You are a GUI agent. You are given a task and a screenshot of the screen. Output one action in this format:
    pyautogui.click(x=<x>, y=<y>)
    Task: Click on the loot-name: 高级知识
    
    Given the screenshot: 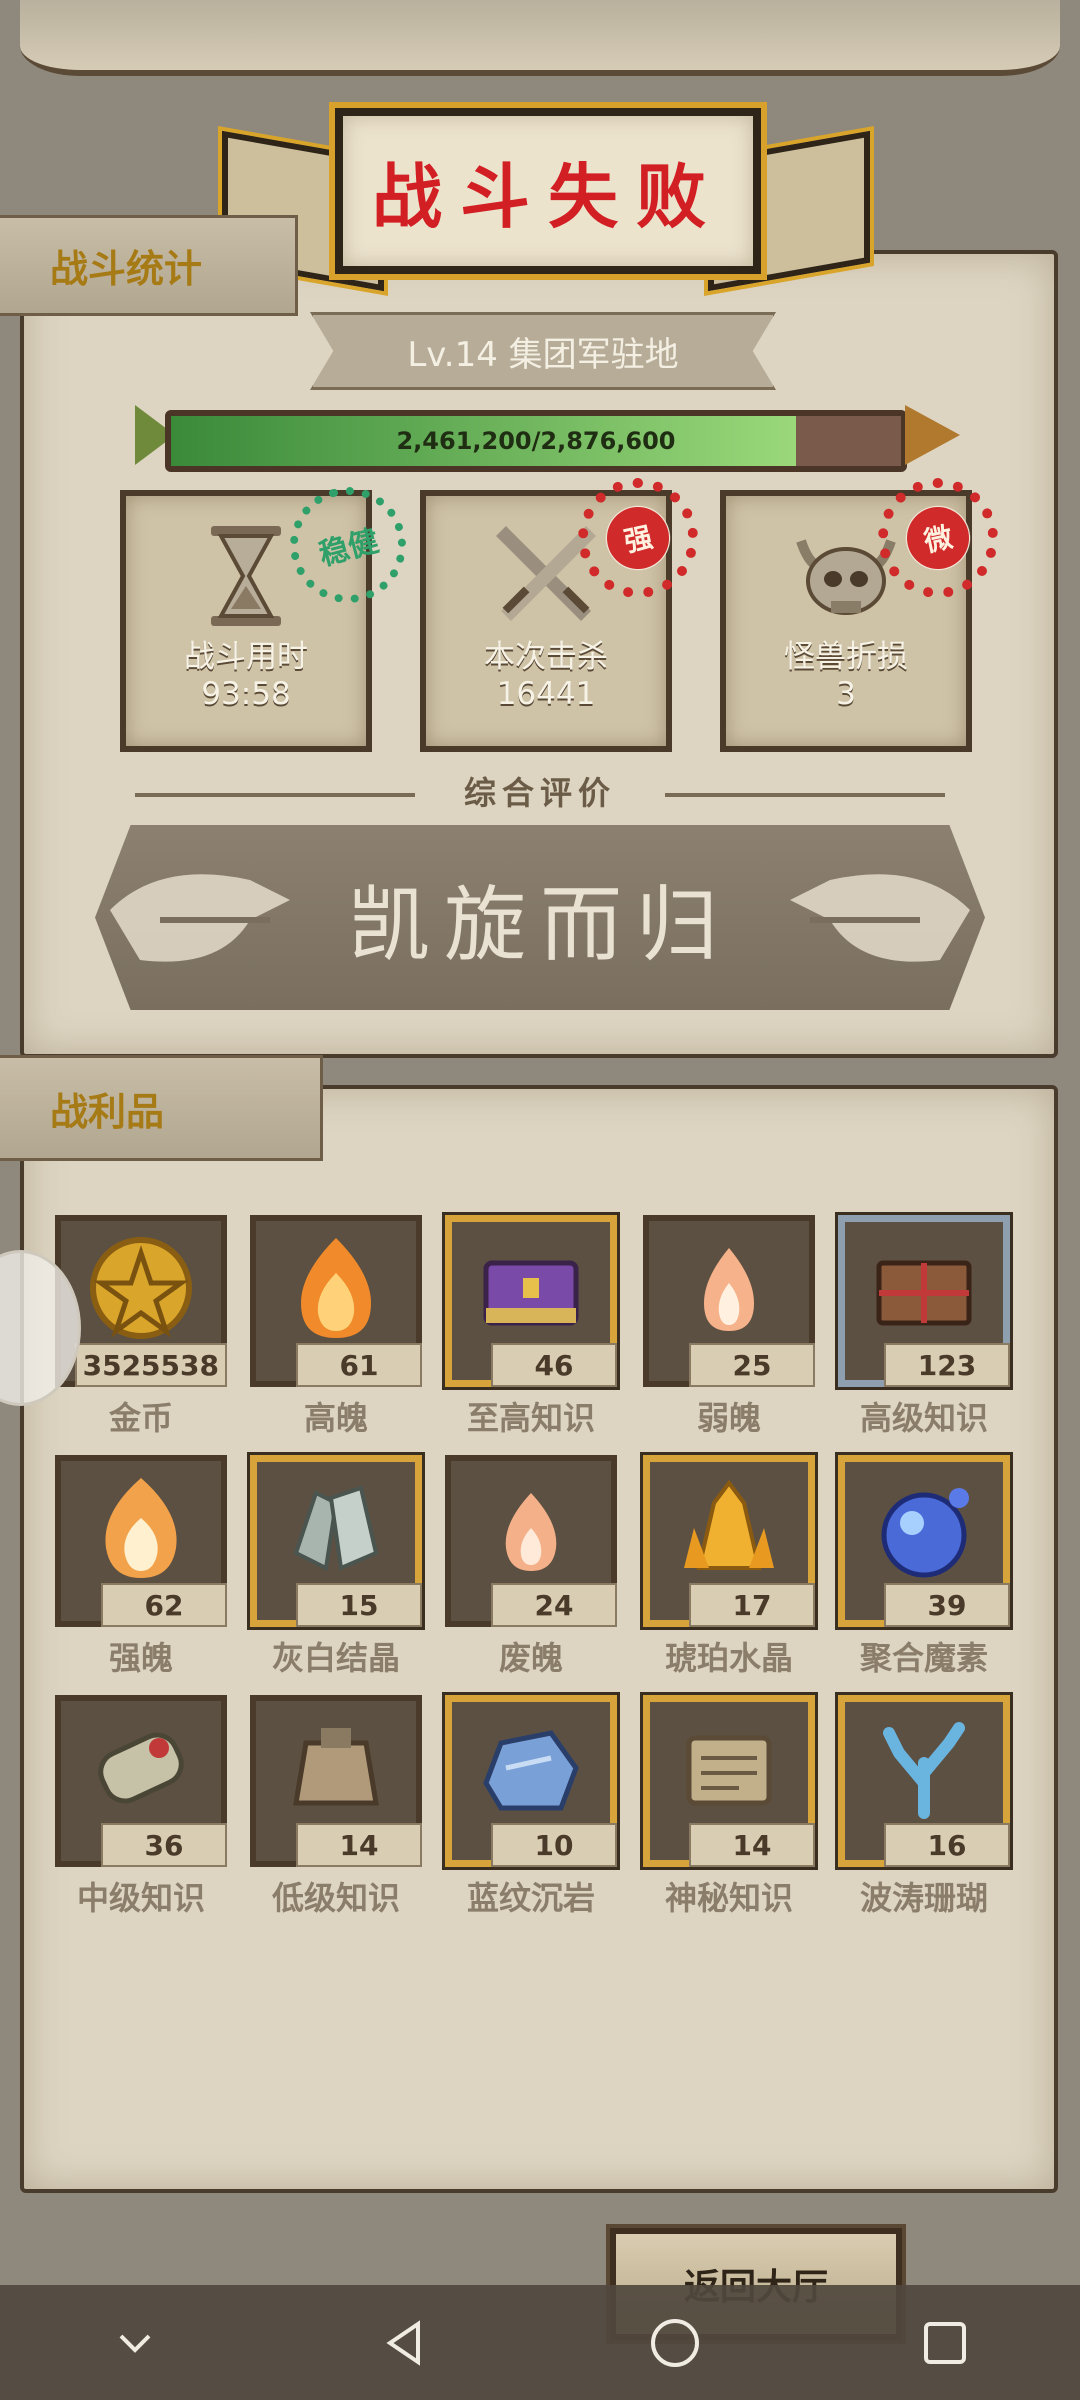 What is the action you would take?
    pyautogui.click(x=923, y=1418)
    